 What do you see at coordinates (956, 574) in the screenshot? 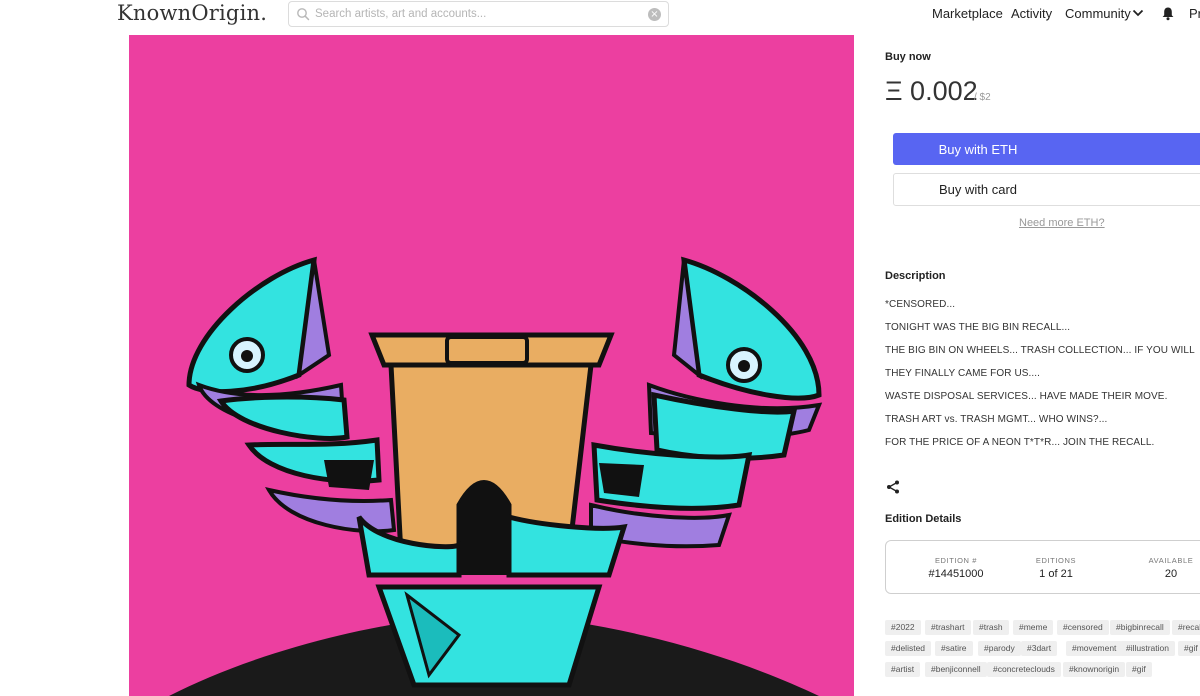
I see `edition-number-value: #14451000` at bounding box center [956, 574].